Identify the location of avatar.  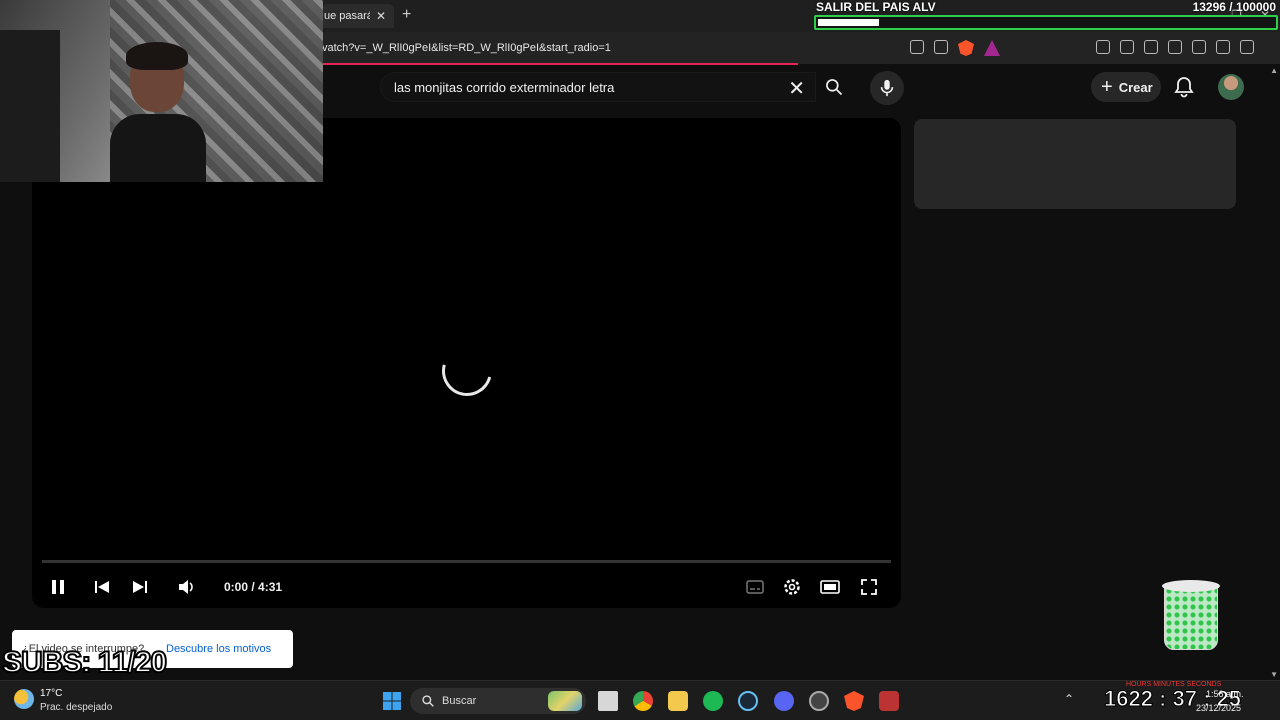
(1231, 87).